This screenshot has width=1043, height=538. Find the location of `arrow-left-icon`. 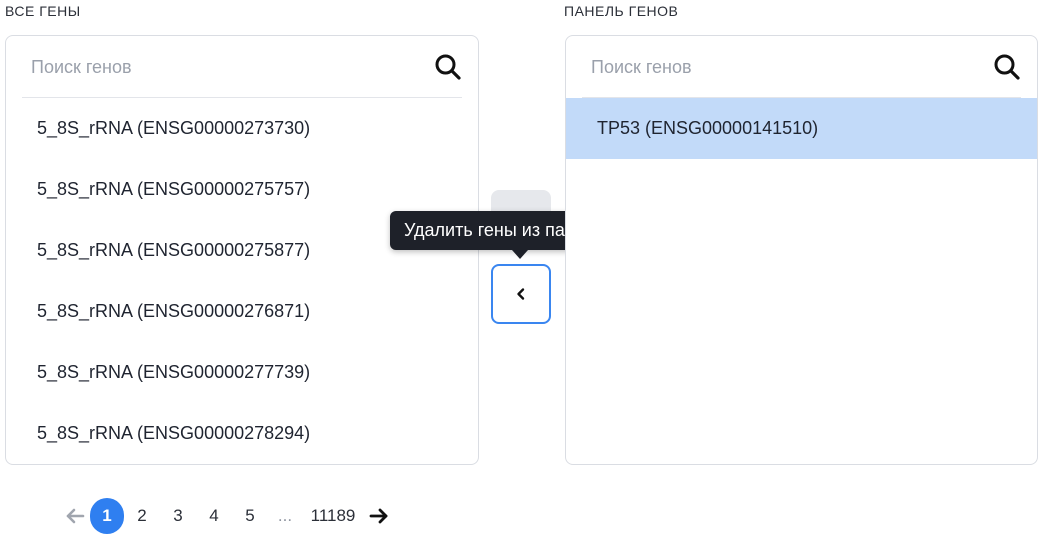

arrow-left-icon is located at coordinates (75, 516).